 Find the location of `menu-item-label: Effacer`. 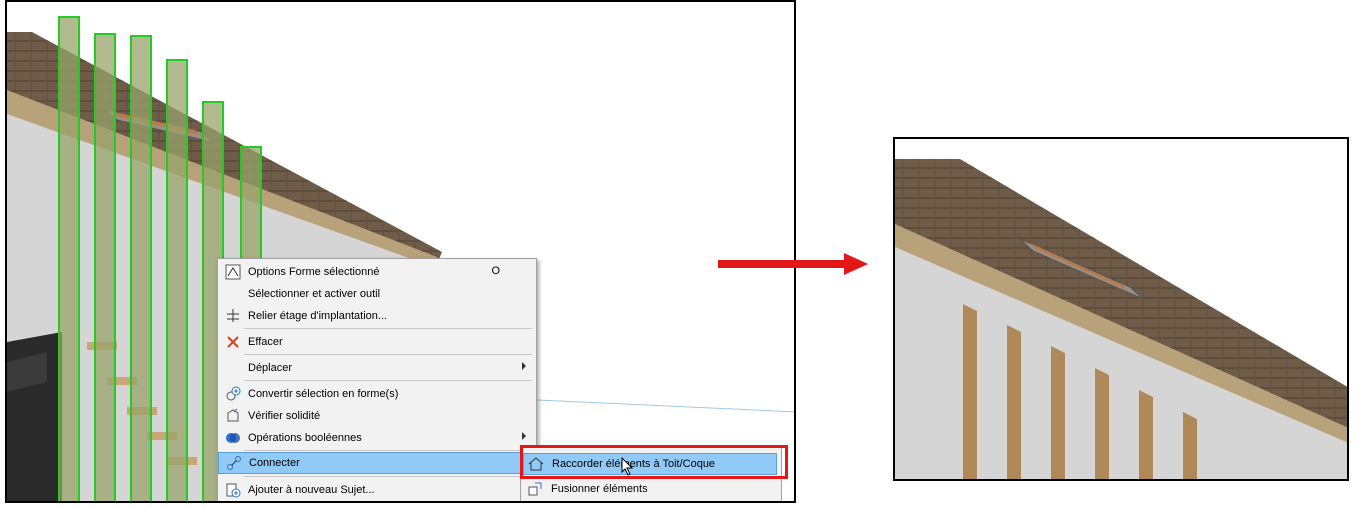

menu-item-label: Effacer is located at coordinates (265, 342).